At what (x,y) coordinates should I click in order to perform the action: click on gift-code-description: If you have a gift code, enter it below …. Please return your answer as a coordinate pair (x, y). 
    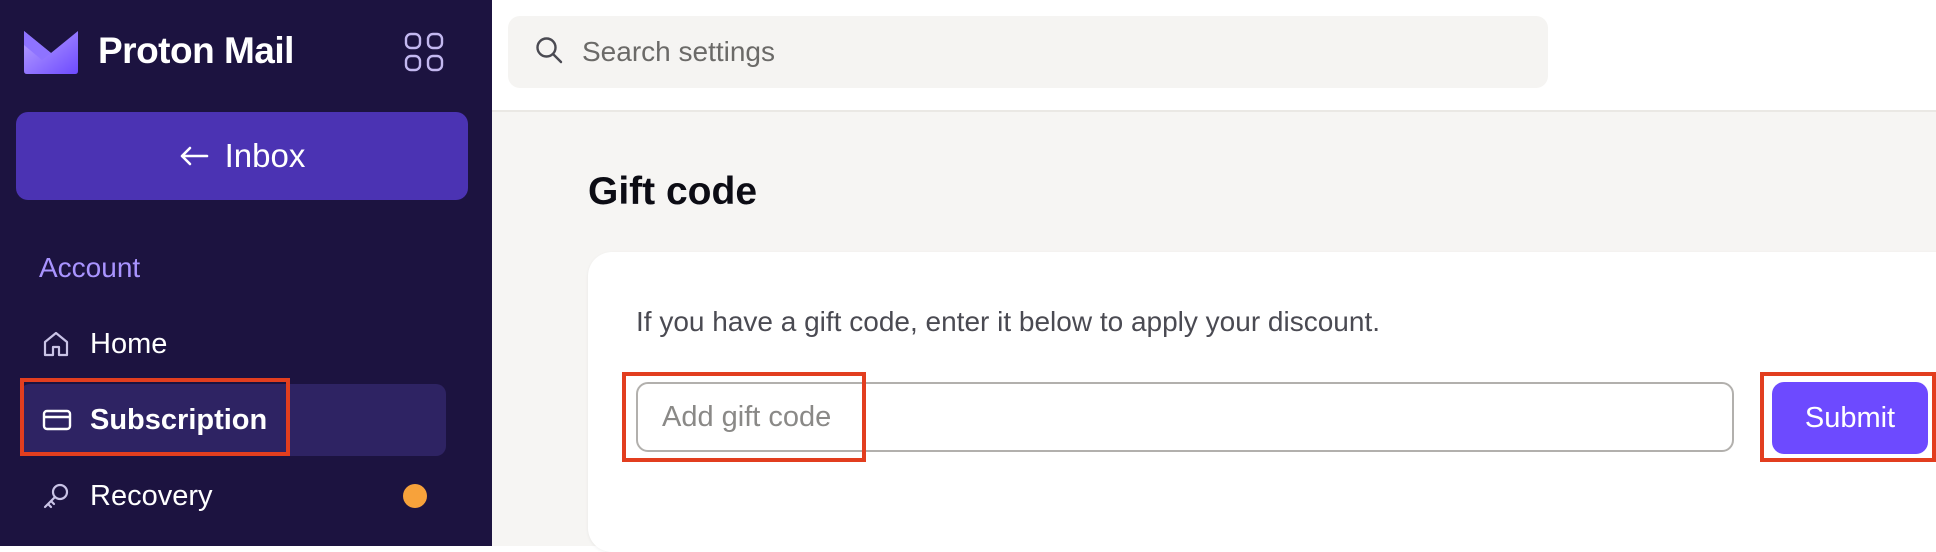
    Looking at the image, I should click on (1008, 321).